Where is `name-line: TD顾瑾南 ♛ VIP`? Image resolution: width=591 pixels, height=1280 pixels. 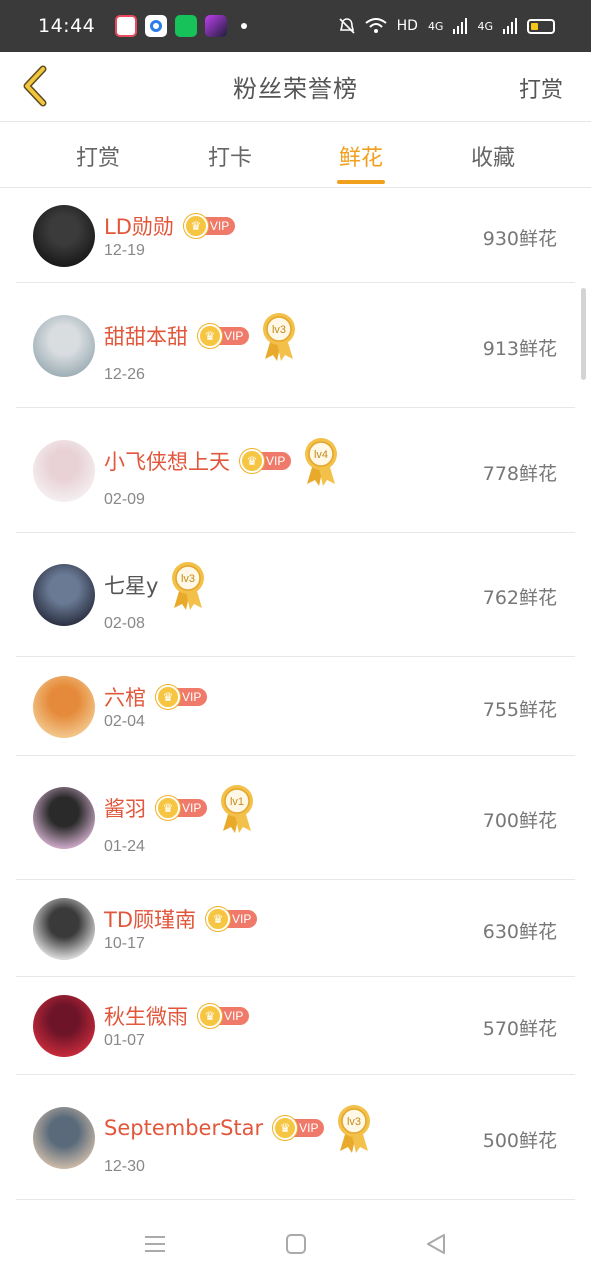 name-line: TD顾瑾南 ♛ VIP is located at coordinates (181, 919).